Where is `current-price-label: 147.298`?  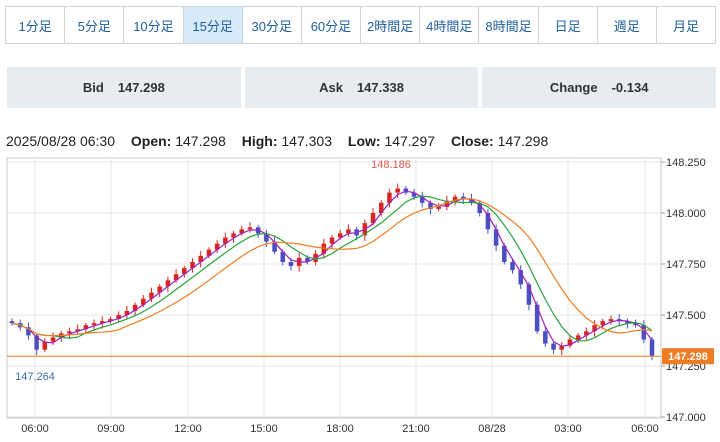 current-price-label: 147.298 is located at coordinates (688, 357).